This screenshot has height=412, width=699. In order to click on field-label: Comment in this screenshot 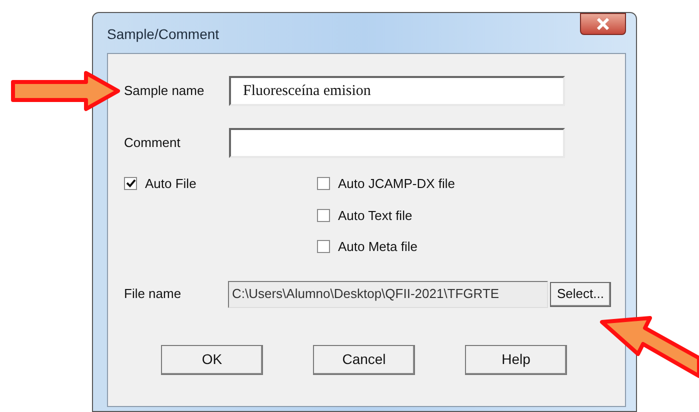, I will do `click(153, 143)`.